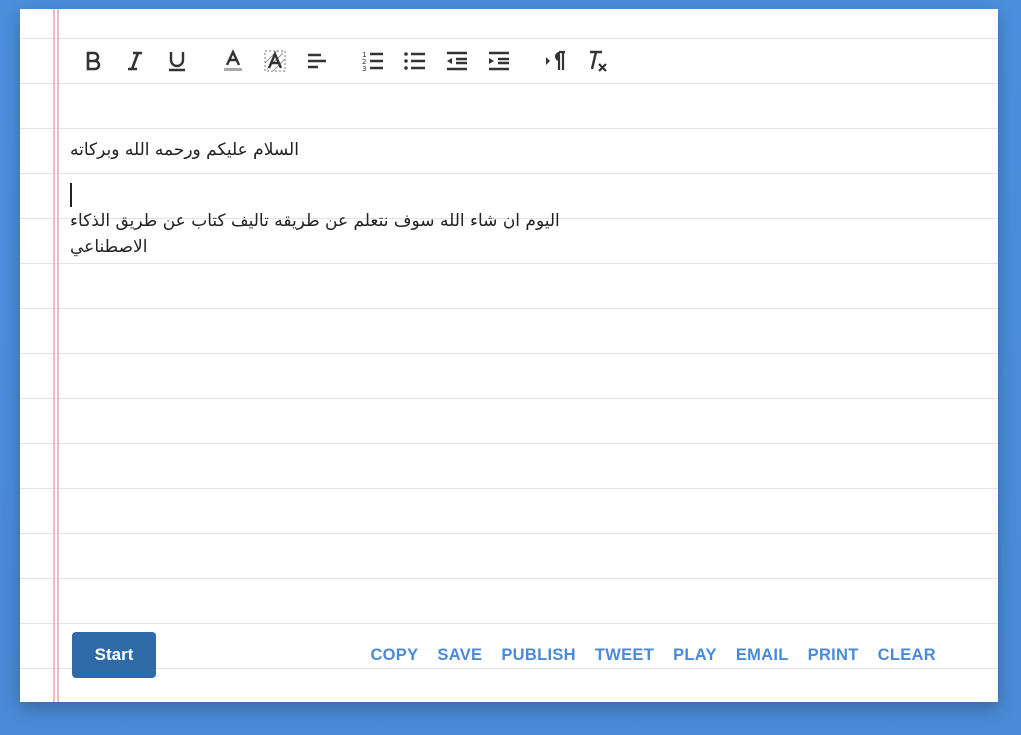 This screenshot has width=1021, height=735. I want to click on ordered-list-icon: 123, so click(372, 62).